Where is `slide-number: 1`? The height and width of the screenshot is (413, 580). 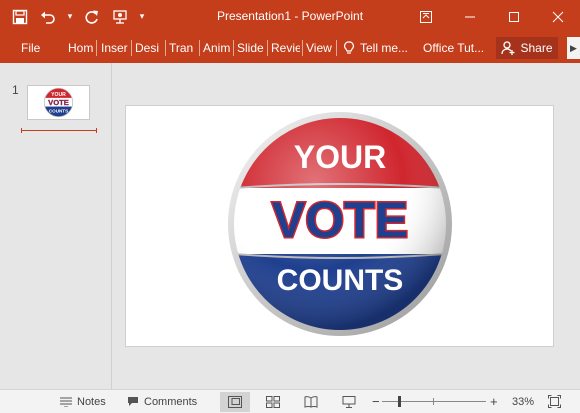 slide-number: 1 is located at coordinates (15, 90).